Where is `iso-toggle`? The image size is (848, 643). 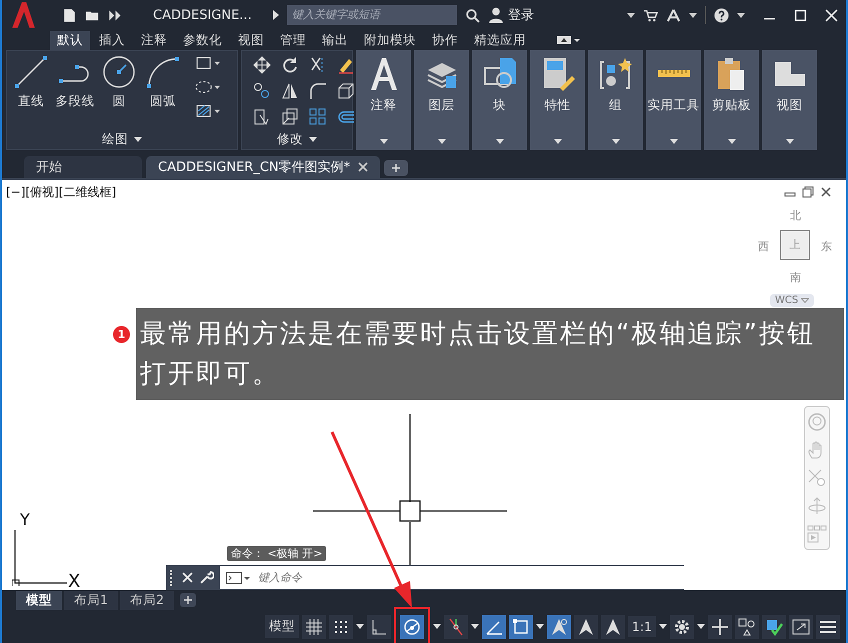
iso-toggle is located at coordinates (494, 626).